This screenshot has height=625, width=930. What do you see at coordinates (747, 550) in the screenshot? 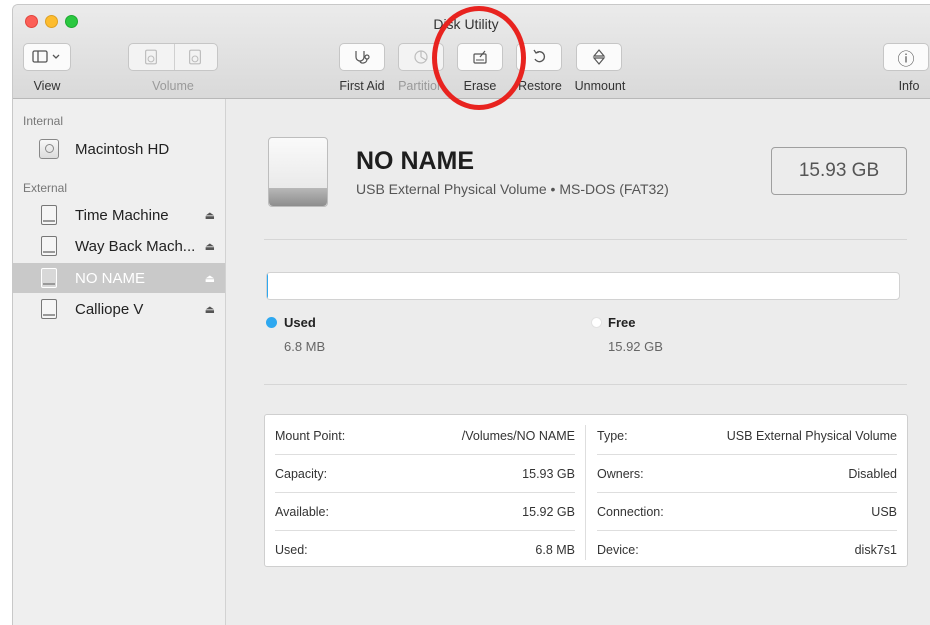
I see `info-row-device: Device: disk7s1` at bounding box center [747, 550].